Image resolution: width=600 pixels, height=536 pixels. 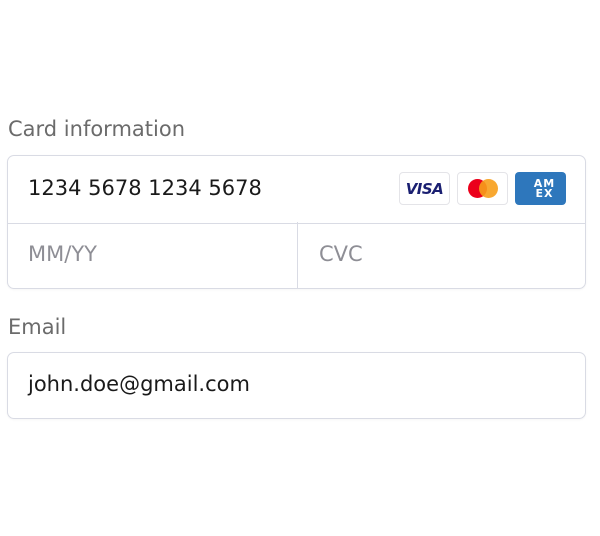 I want to click on mastercard-logo-icon, so click(x=482, y=188).